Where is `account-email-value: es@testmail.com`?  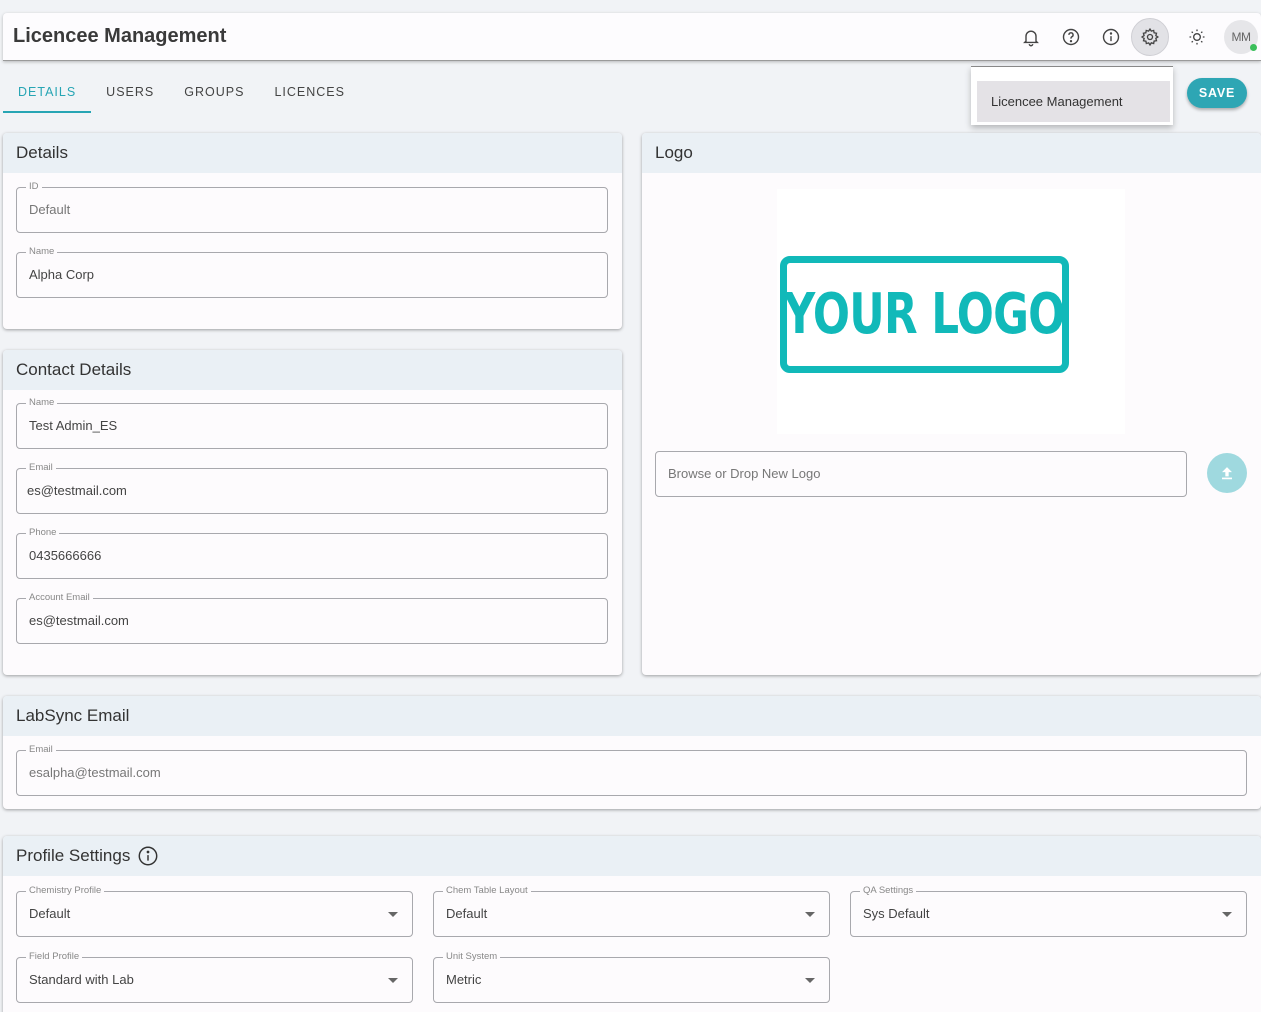 account-email-value: es@testmail.com is located at coordinates (79, 620).